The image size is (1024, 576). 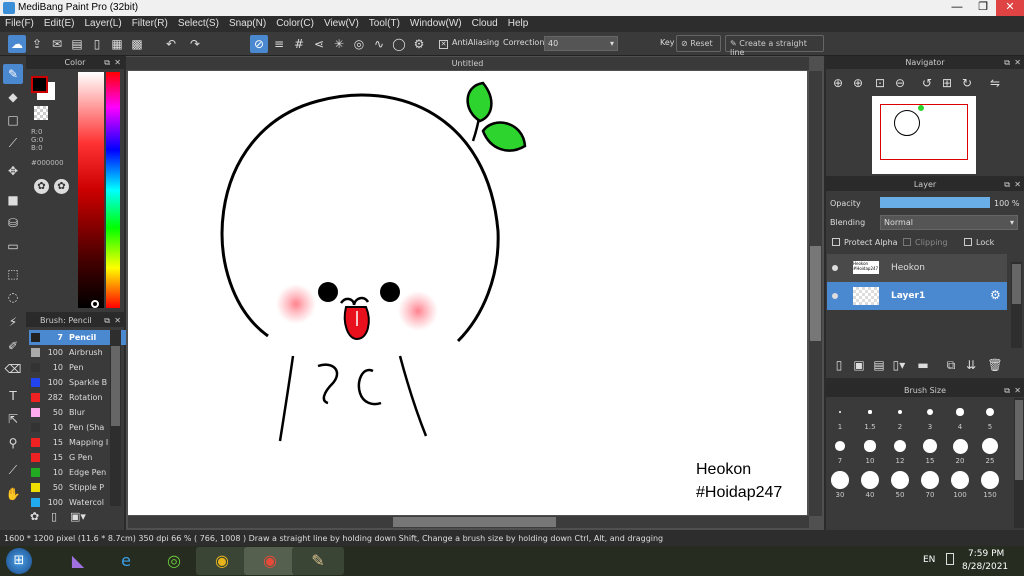 I want to click on antialiasing-checkbox: ✕, so click(x=443, y=44).